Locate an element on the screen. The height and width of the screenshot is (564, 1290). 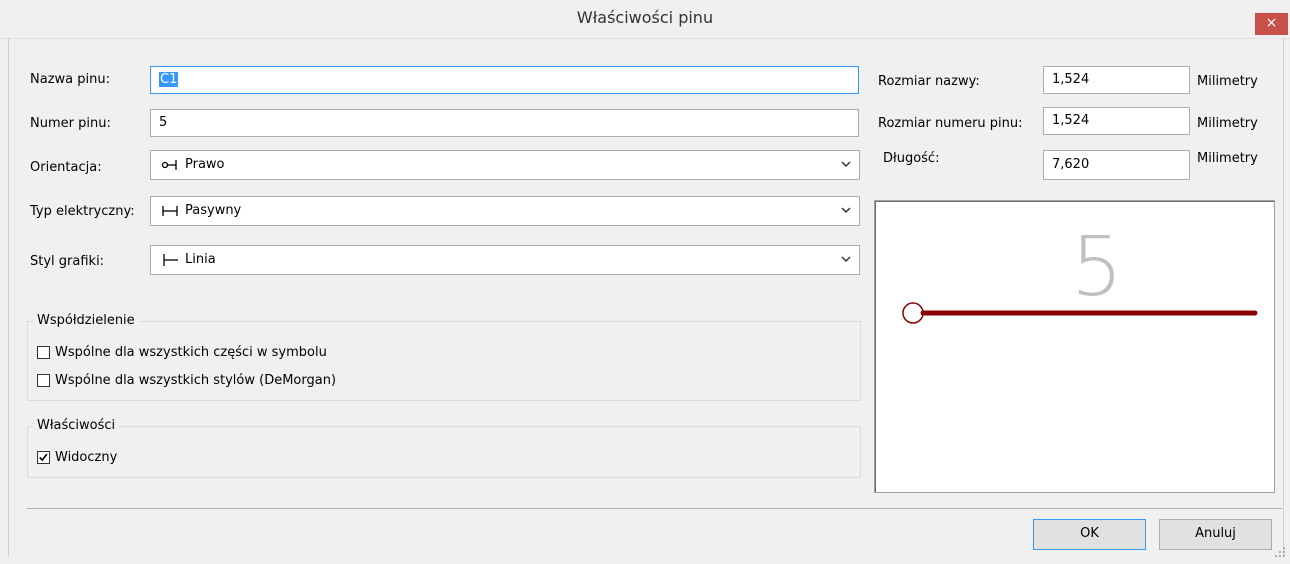
length-label: Długość: is located at coordinates (911, 158).